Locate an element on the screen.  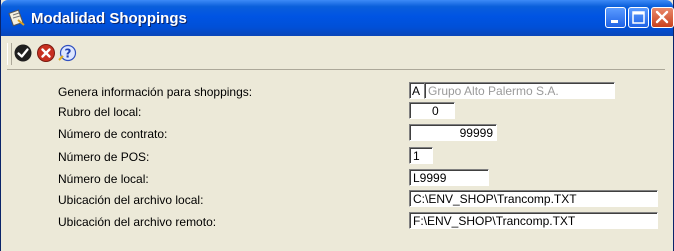
pos-label: Número de POS: is located at coordinates (104, 157).